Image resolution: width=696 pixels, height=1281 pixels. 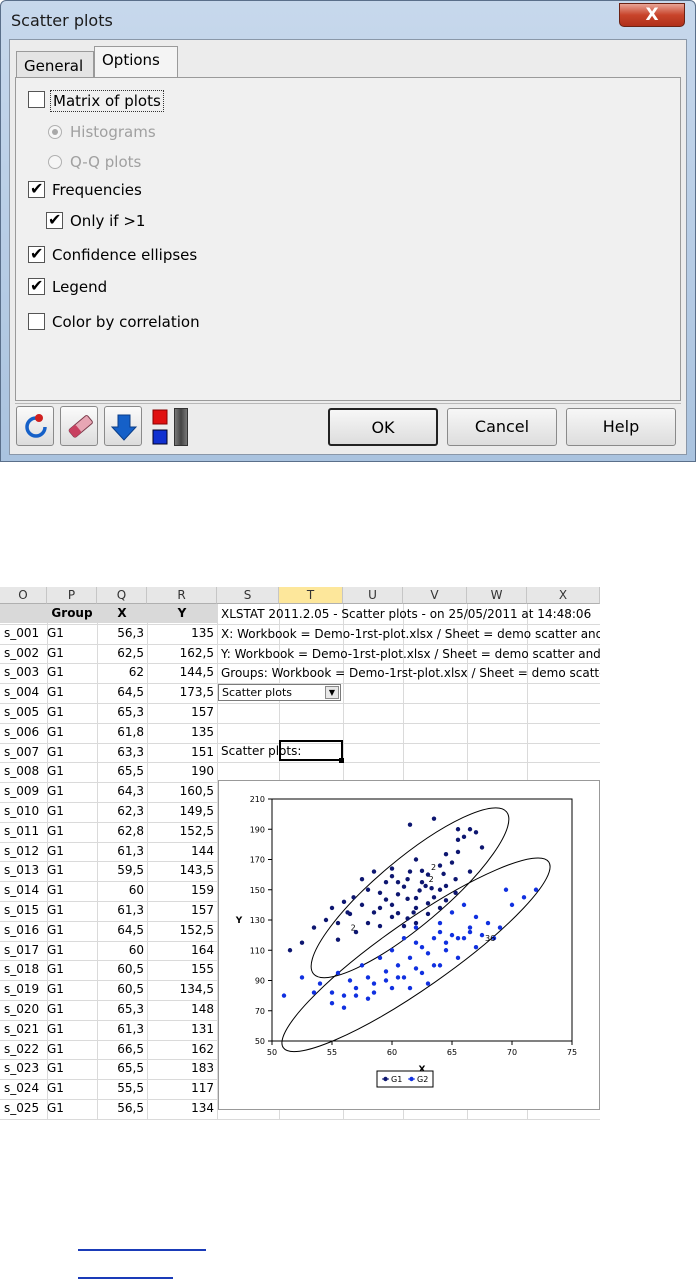 I want to click on cell-x: 66,5, so click(x=120, y=1049).